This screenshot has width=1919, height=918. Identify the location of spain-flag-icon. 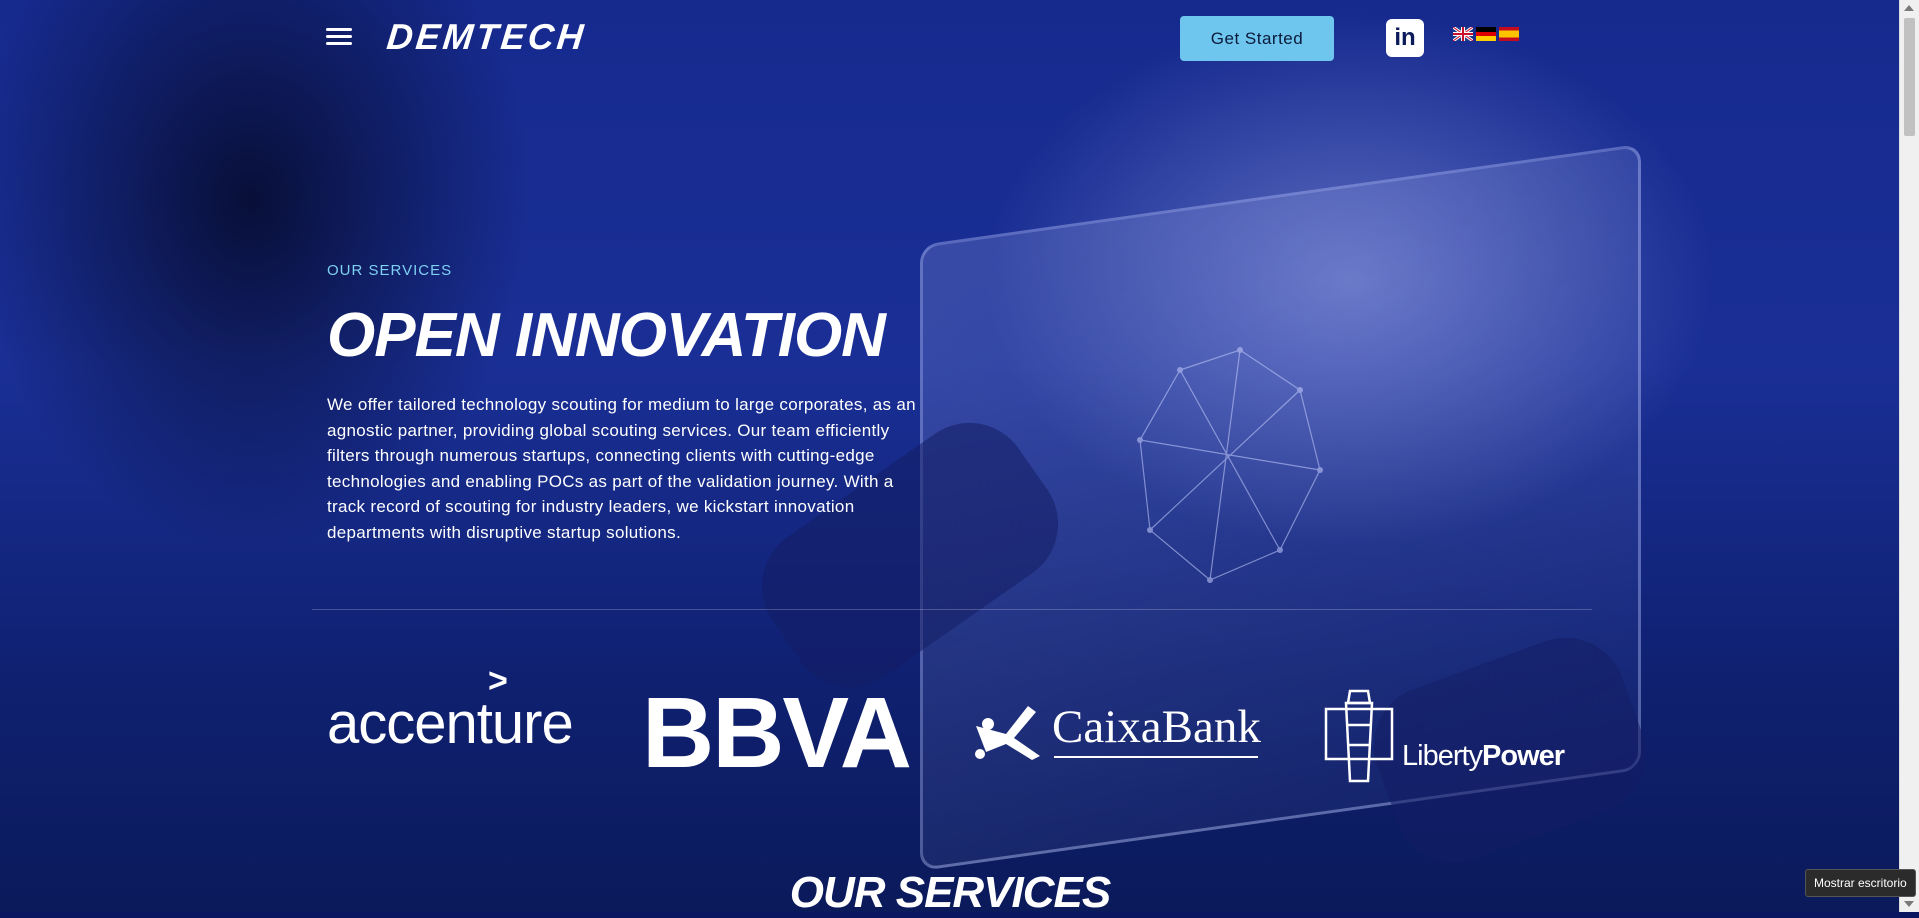
(1509, 34).